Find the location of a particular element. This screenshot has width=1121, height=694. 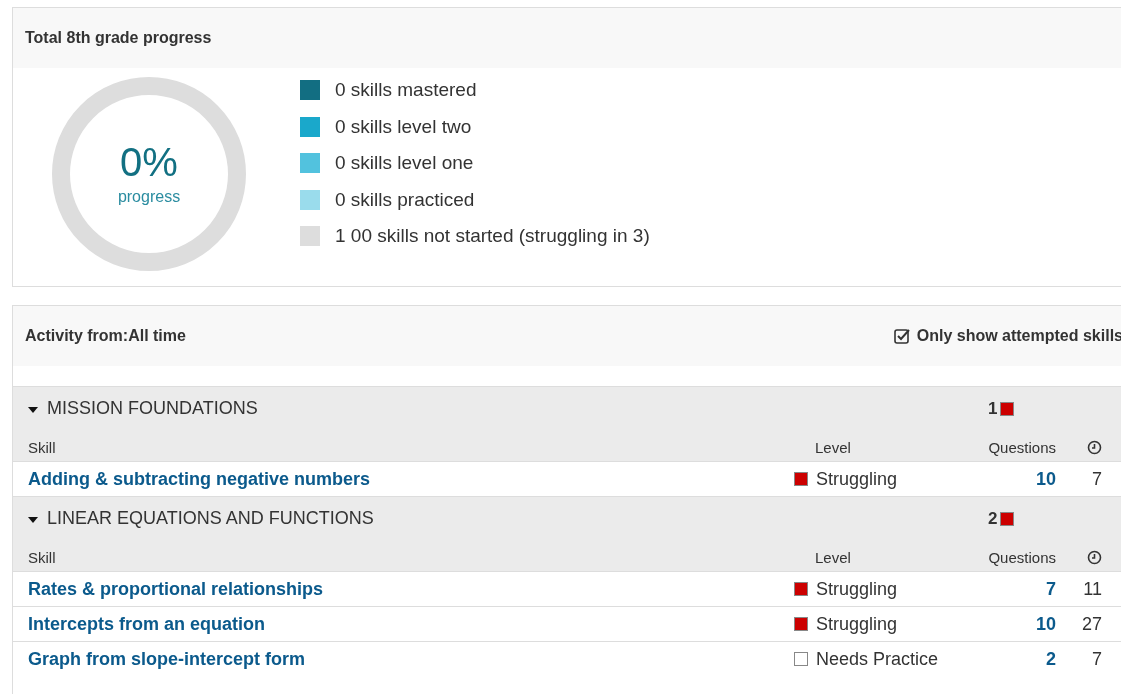

time-value: 11 is located at coordinates (1092, 589).